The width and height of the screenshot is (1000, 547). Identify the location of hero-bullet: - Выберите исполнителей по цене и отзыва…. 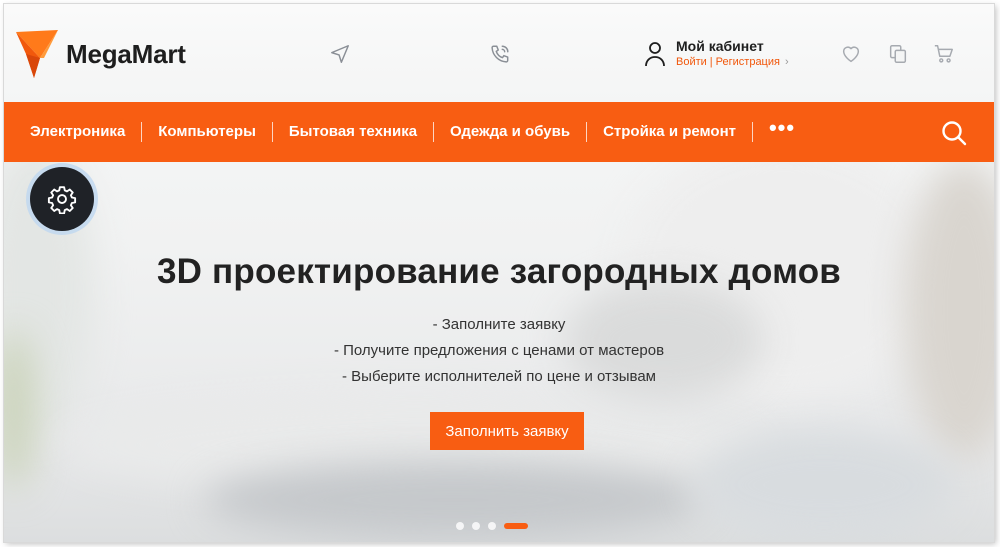
(499, 376).